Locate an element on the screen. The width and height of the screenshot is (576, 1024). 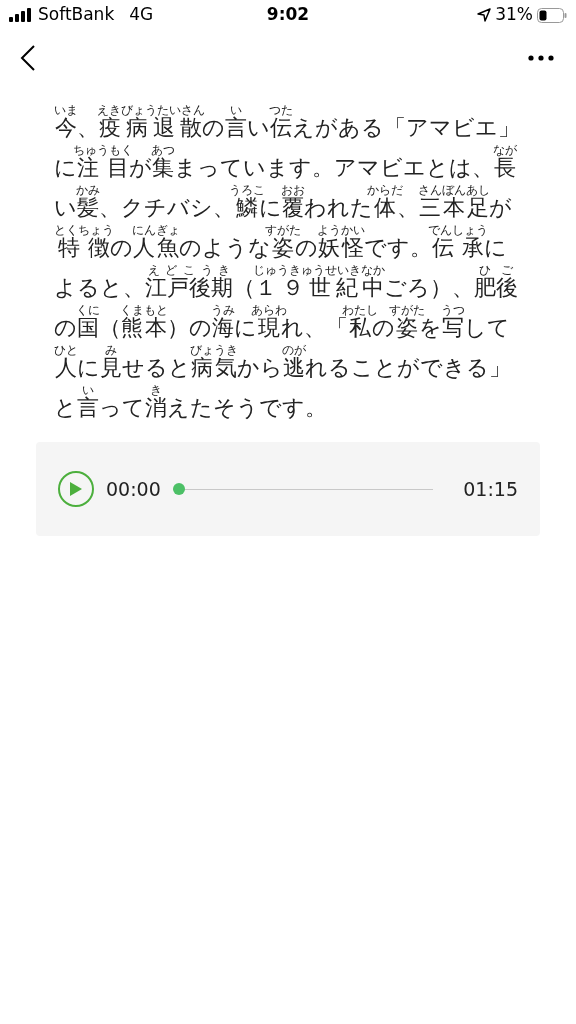
progress-track is located at coordinates (303, 489).